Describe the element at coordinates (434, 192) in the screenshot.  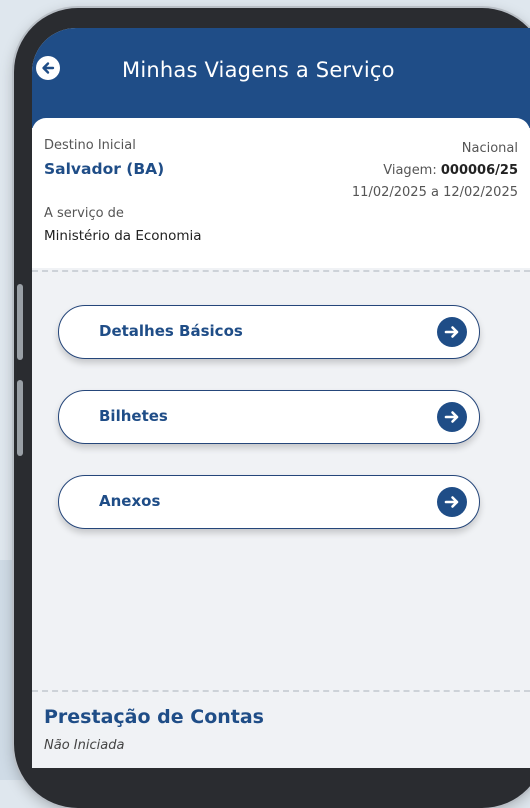
I see `trip-dates: 11/02/2025 a 12/02/2025` at that location.